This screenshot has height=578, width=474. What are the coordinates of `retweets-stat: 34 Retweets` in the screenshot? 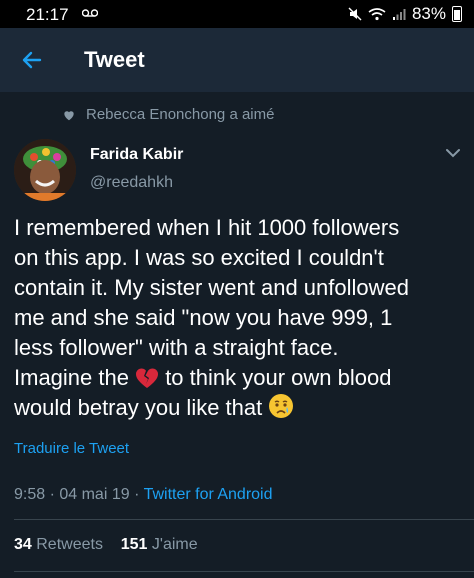 It's located at (58, 544).